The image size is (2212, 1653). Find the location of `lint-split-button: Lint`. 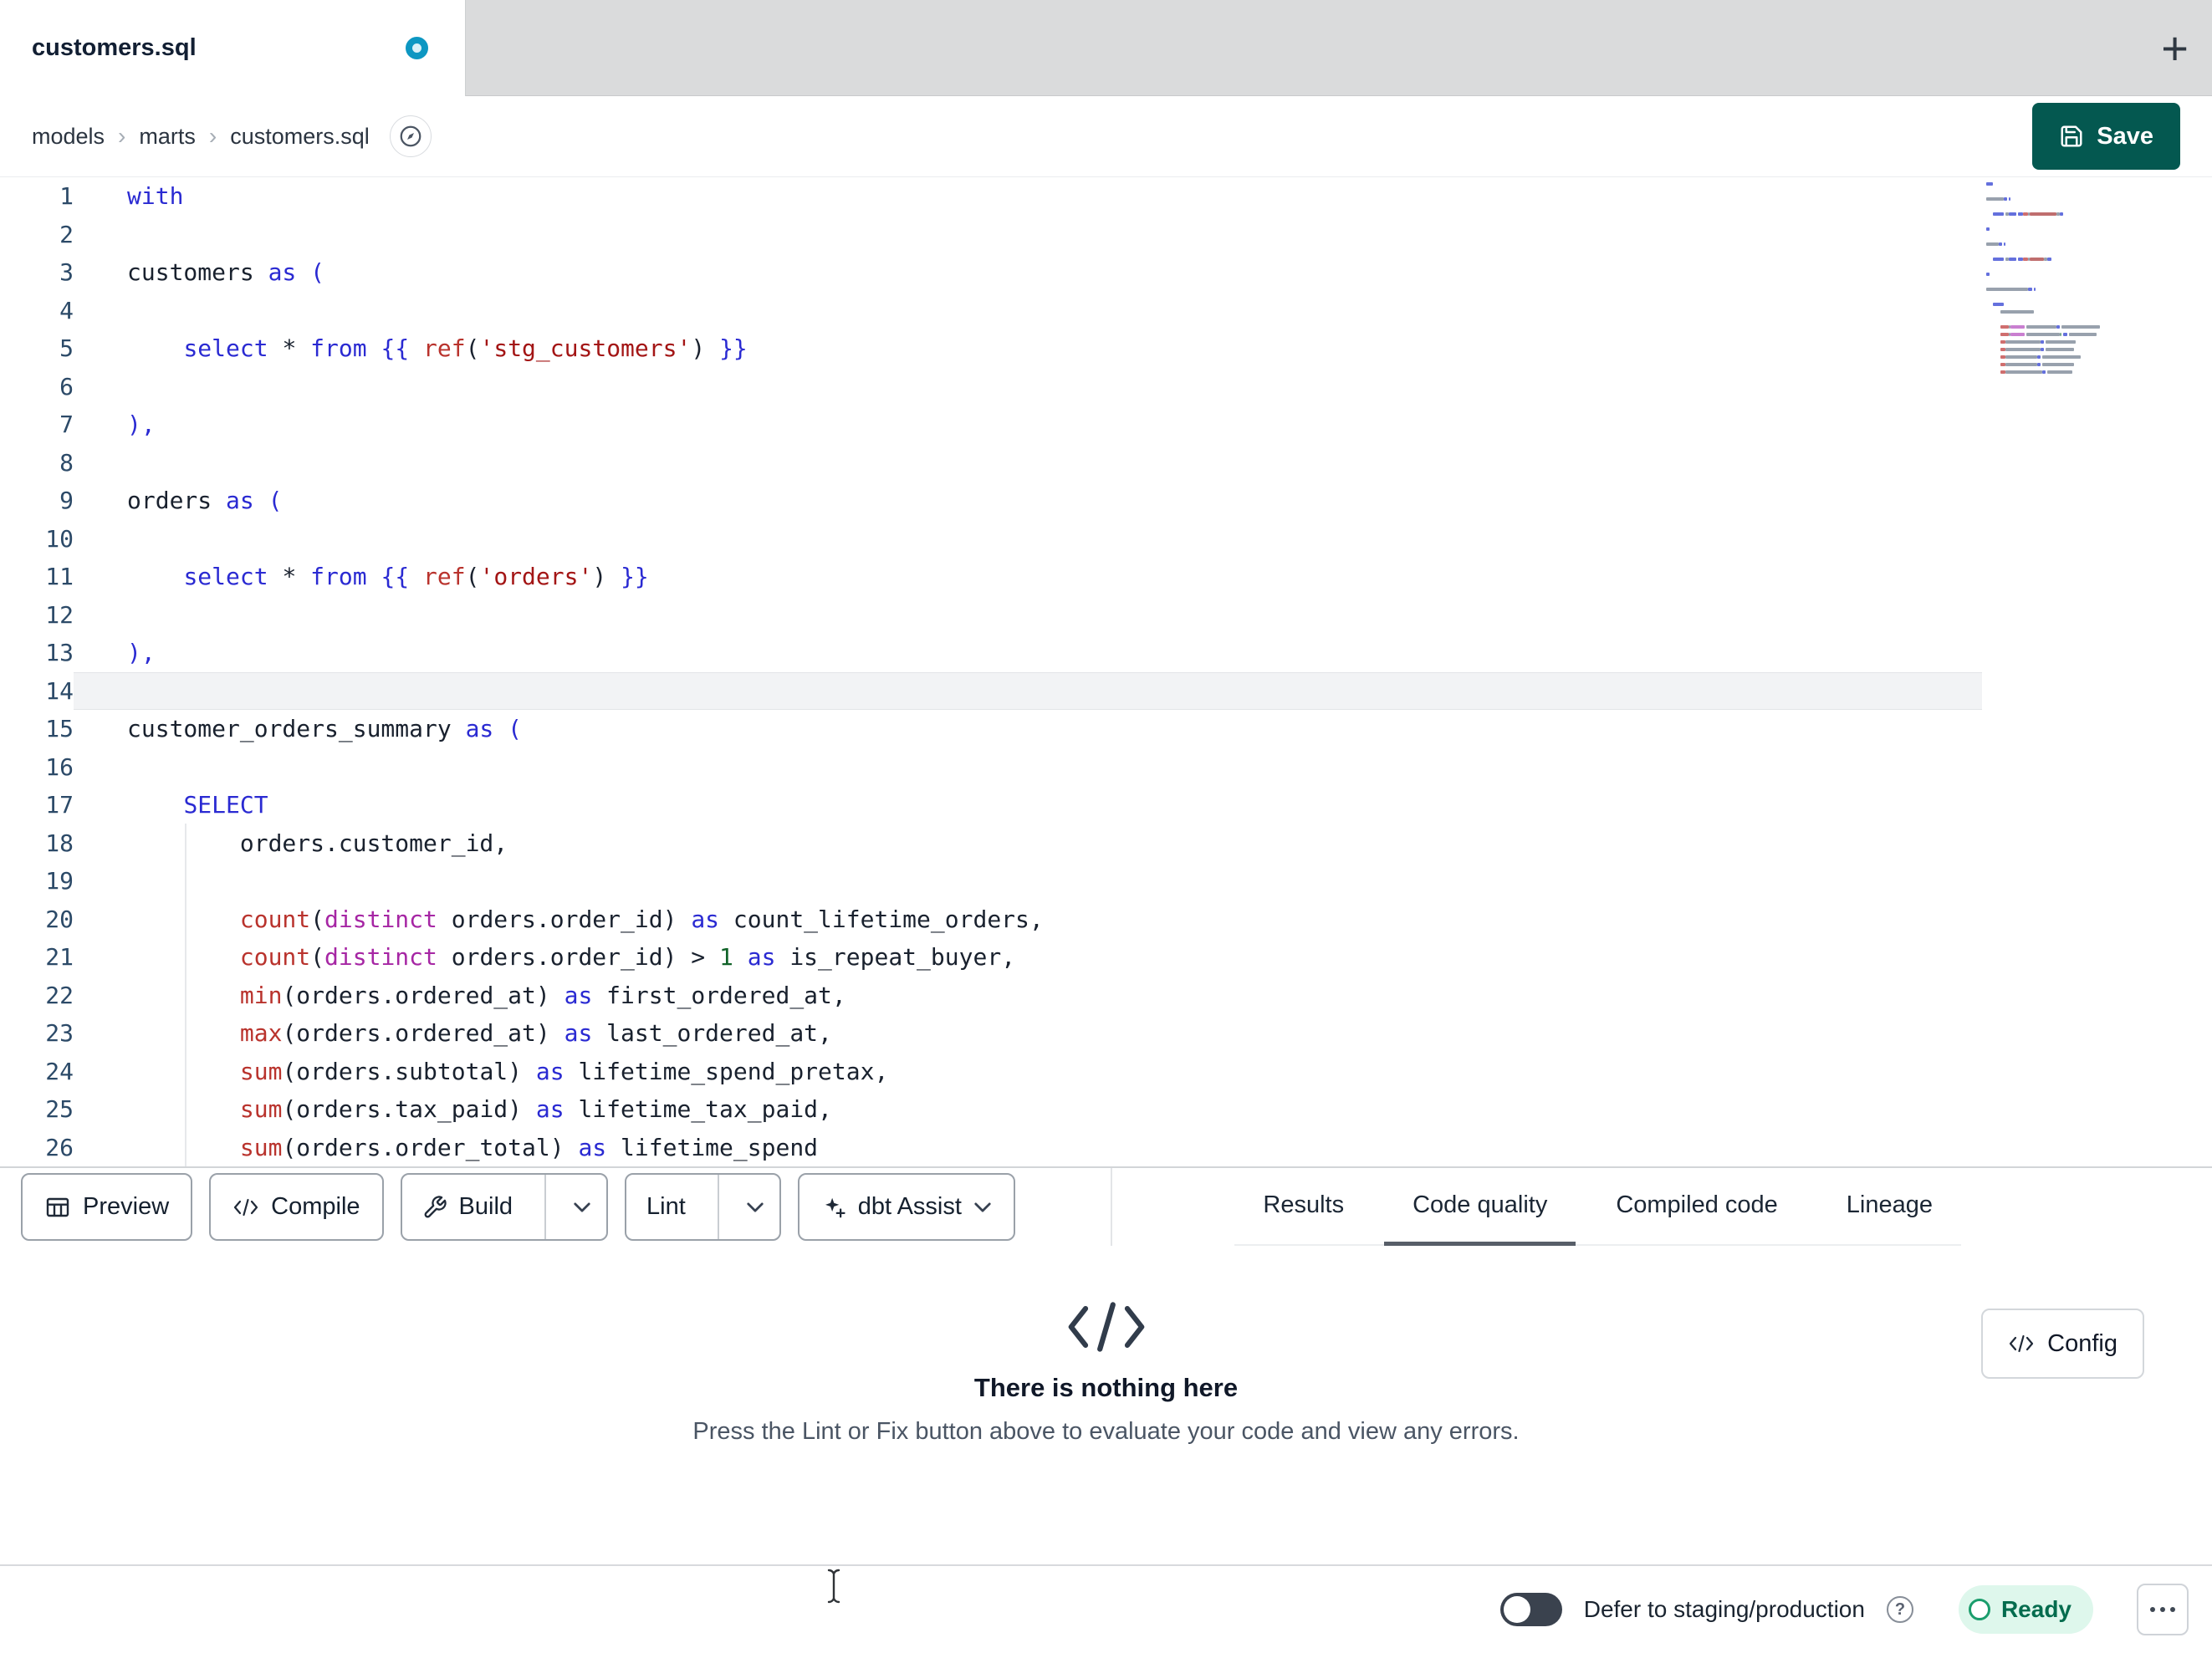

lint-split-button: Lint is located at coordinates (703, 1207).